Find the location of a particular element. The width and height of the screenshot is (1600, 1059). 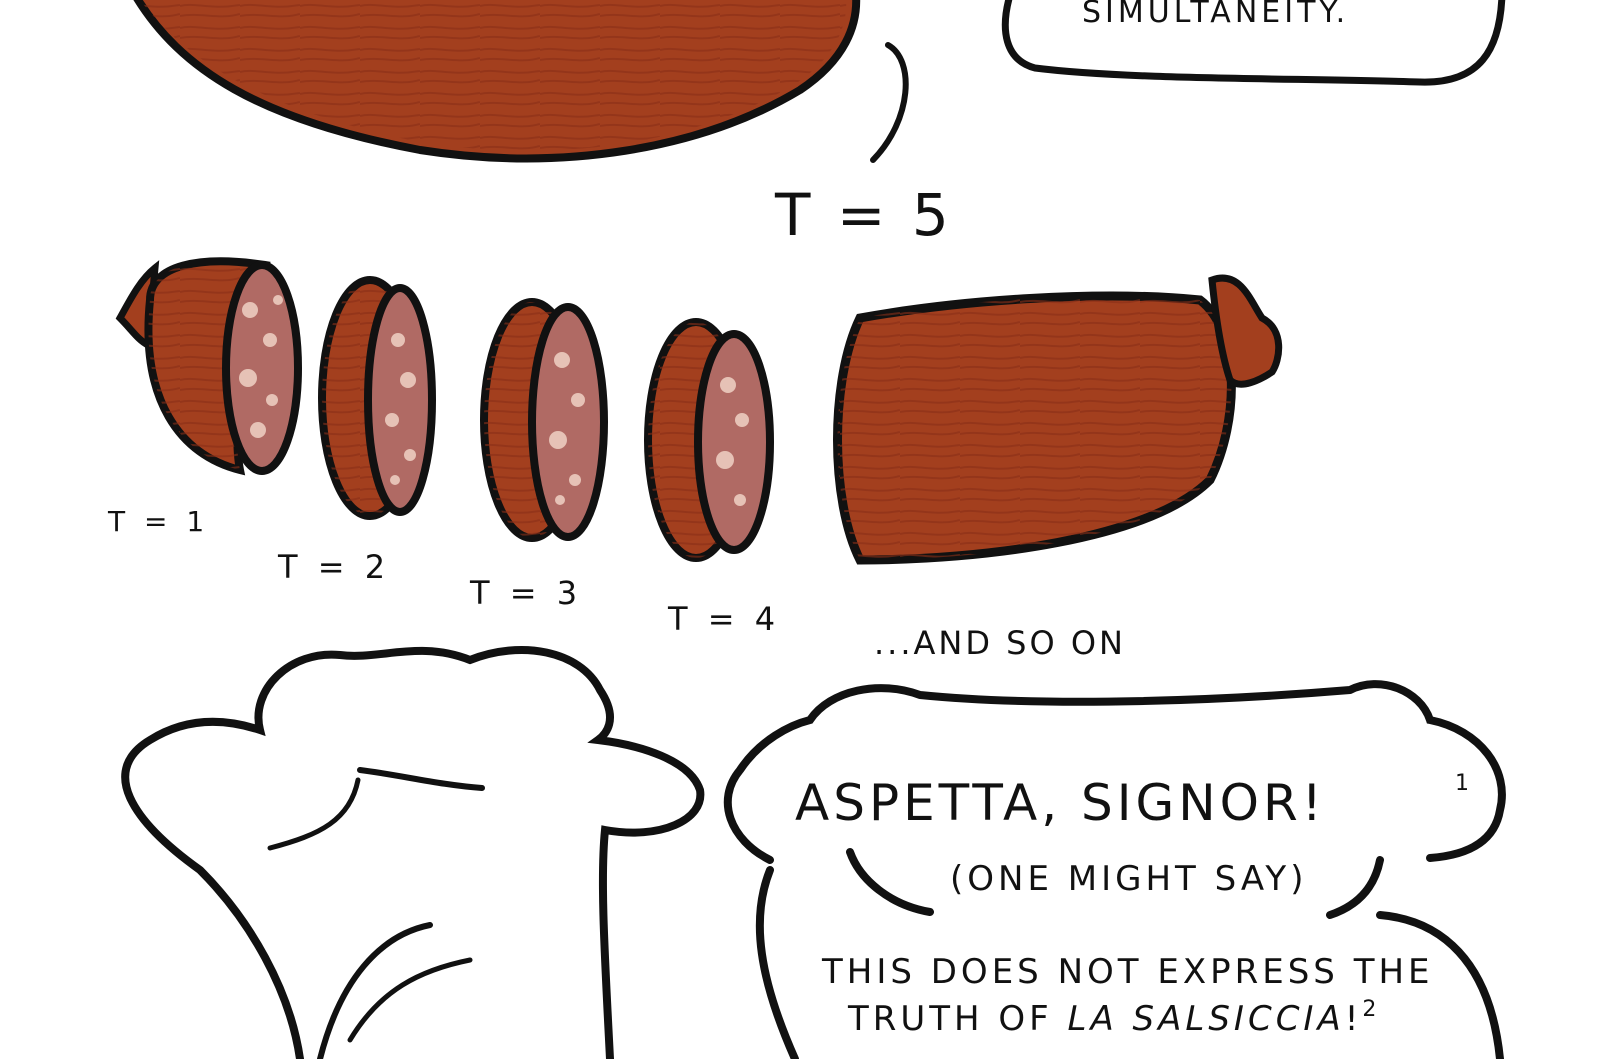

t5-label: T = 5 is located at coordinates (863, 215).